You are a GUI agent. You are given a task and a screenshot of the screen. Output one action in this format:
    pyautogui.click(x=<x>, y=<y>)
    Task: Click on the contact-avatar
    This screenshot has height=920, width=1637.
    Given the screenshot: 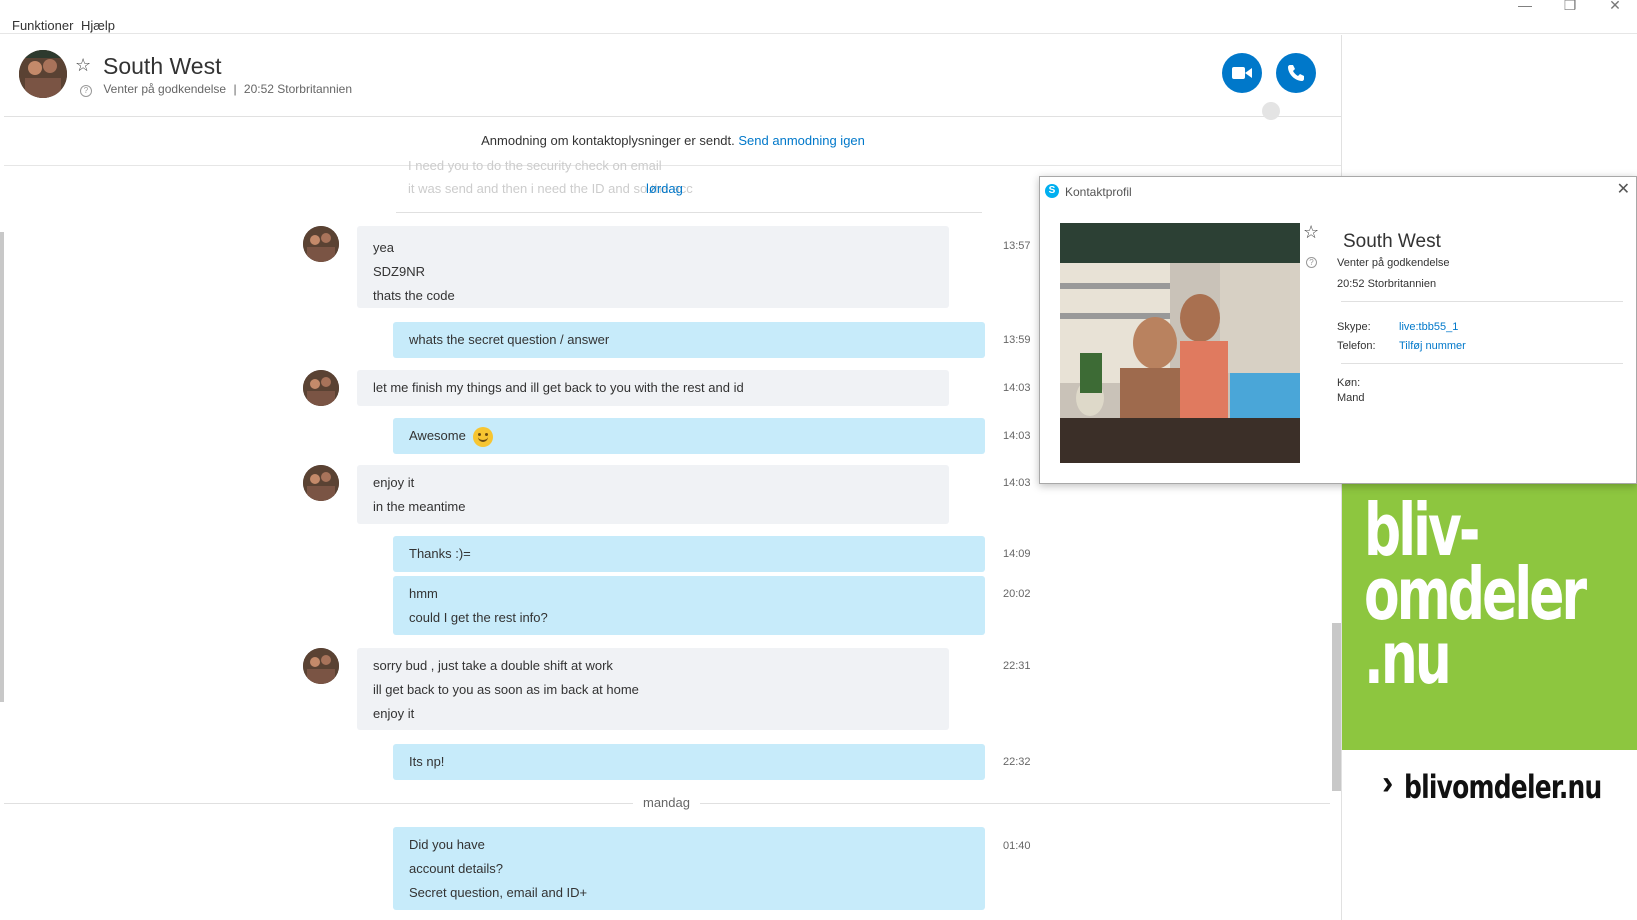 What is the action you would take?
    pyautogui.click(x=43, y=74)
    